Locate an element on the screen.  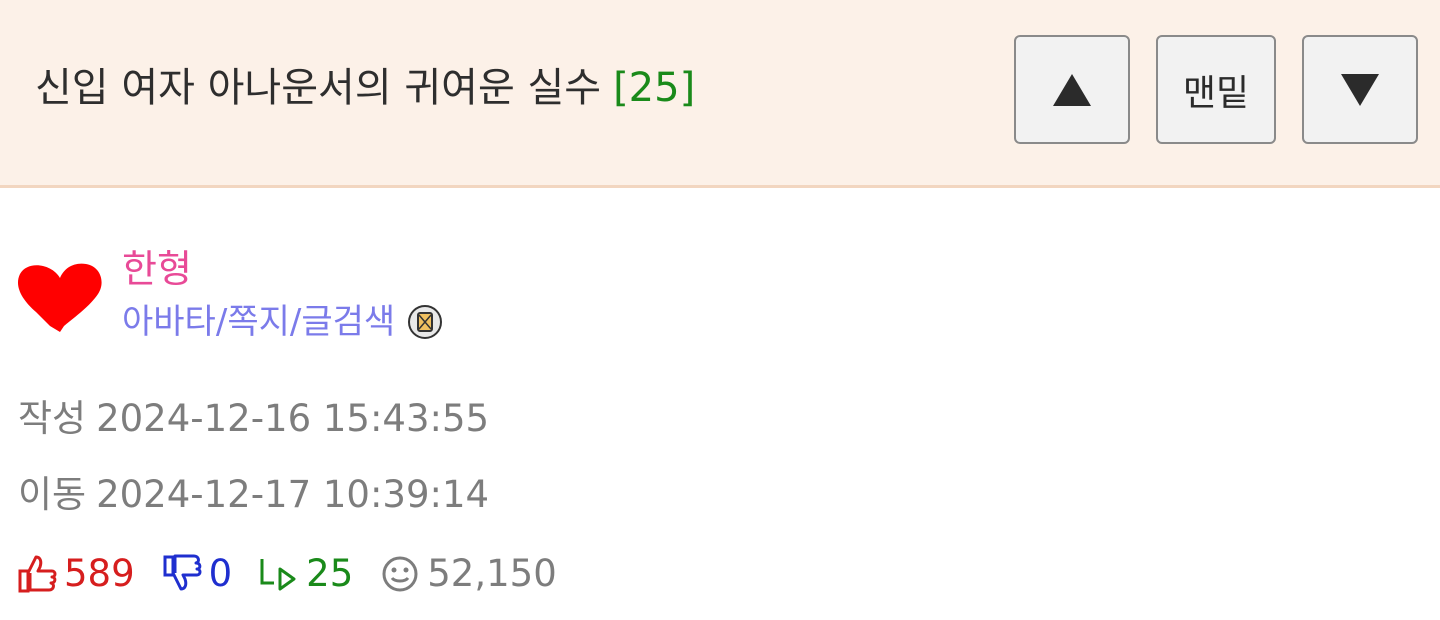
avatar-link: 아바타 is located at coordinates (169, 322).